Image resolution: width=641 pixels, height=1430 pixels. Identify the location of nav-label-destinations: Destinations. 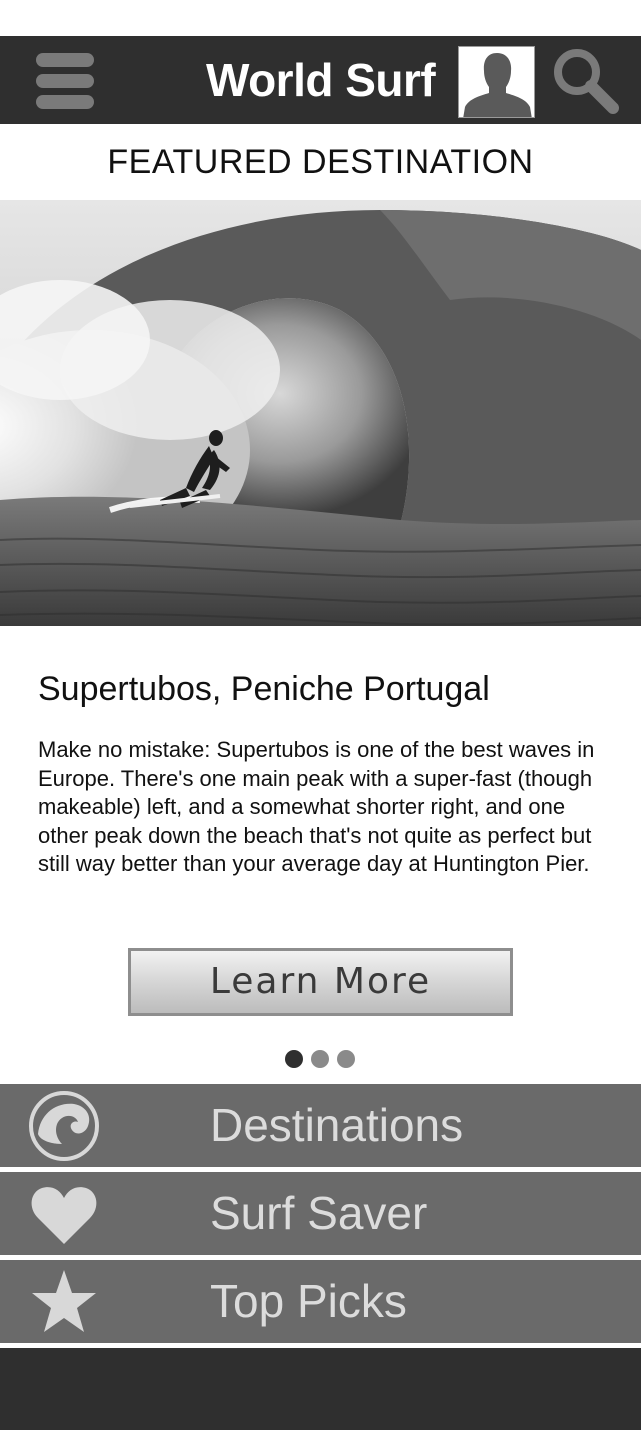
(337, 1125).